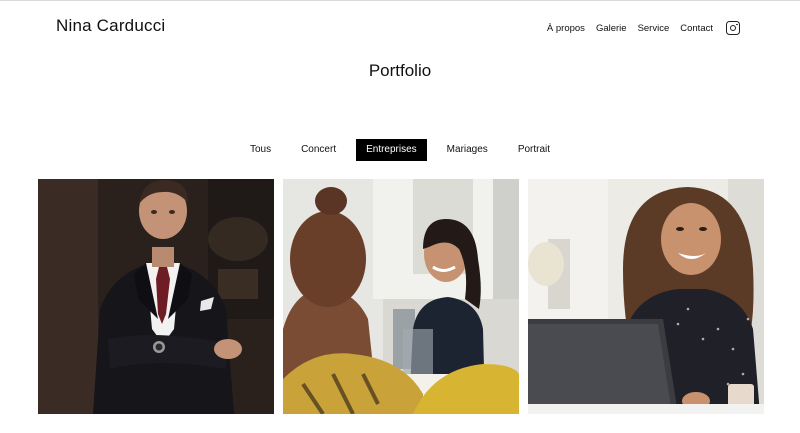 The height and width of the screenshot is (433, 800). Describe the element at coordinates (400, 70) in the screenshot. I see `page-title: Portfolio` at that location.